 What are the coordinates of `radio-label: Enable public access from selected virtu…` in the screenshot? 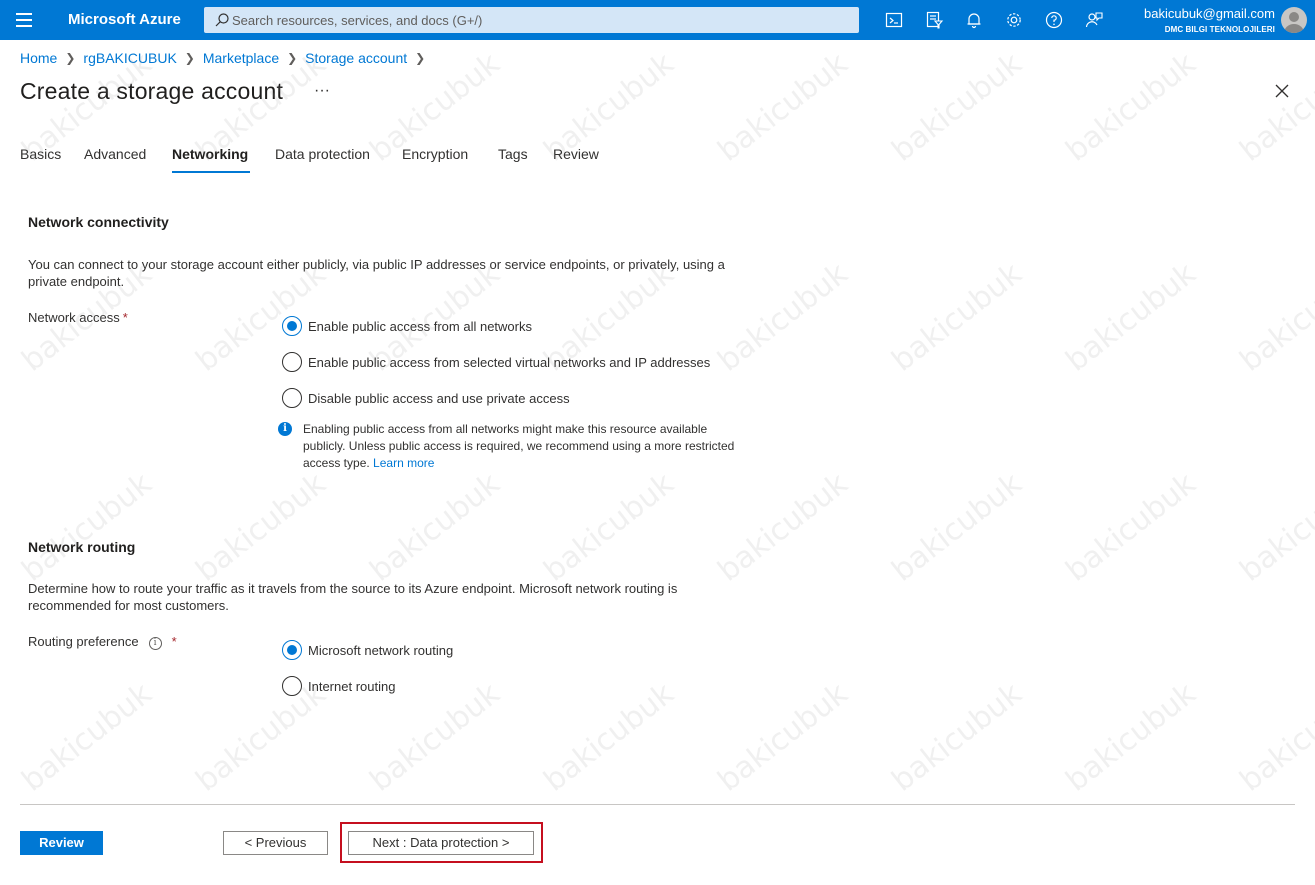 It's located at (509, 362).